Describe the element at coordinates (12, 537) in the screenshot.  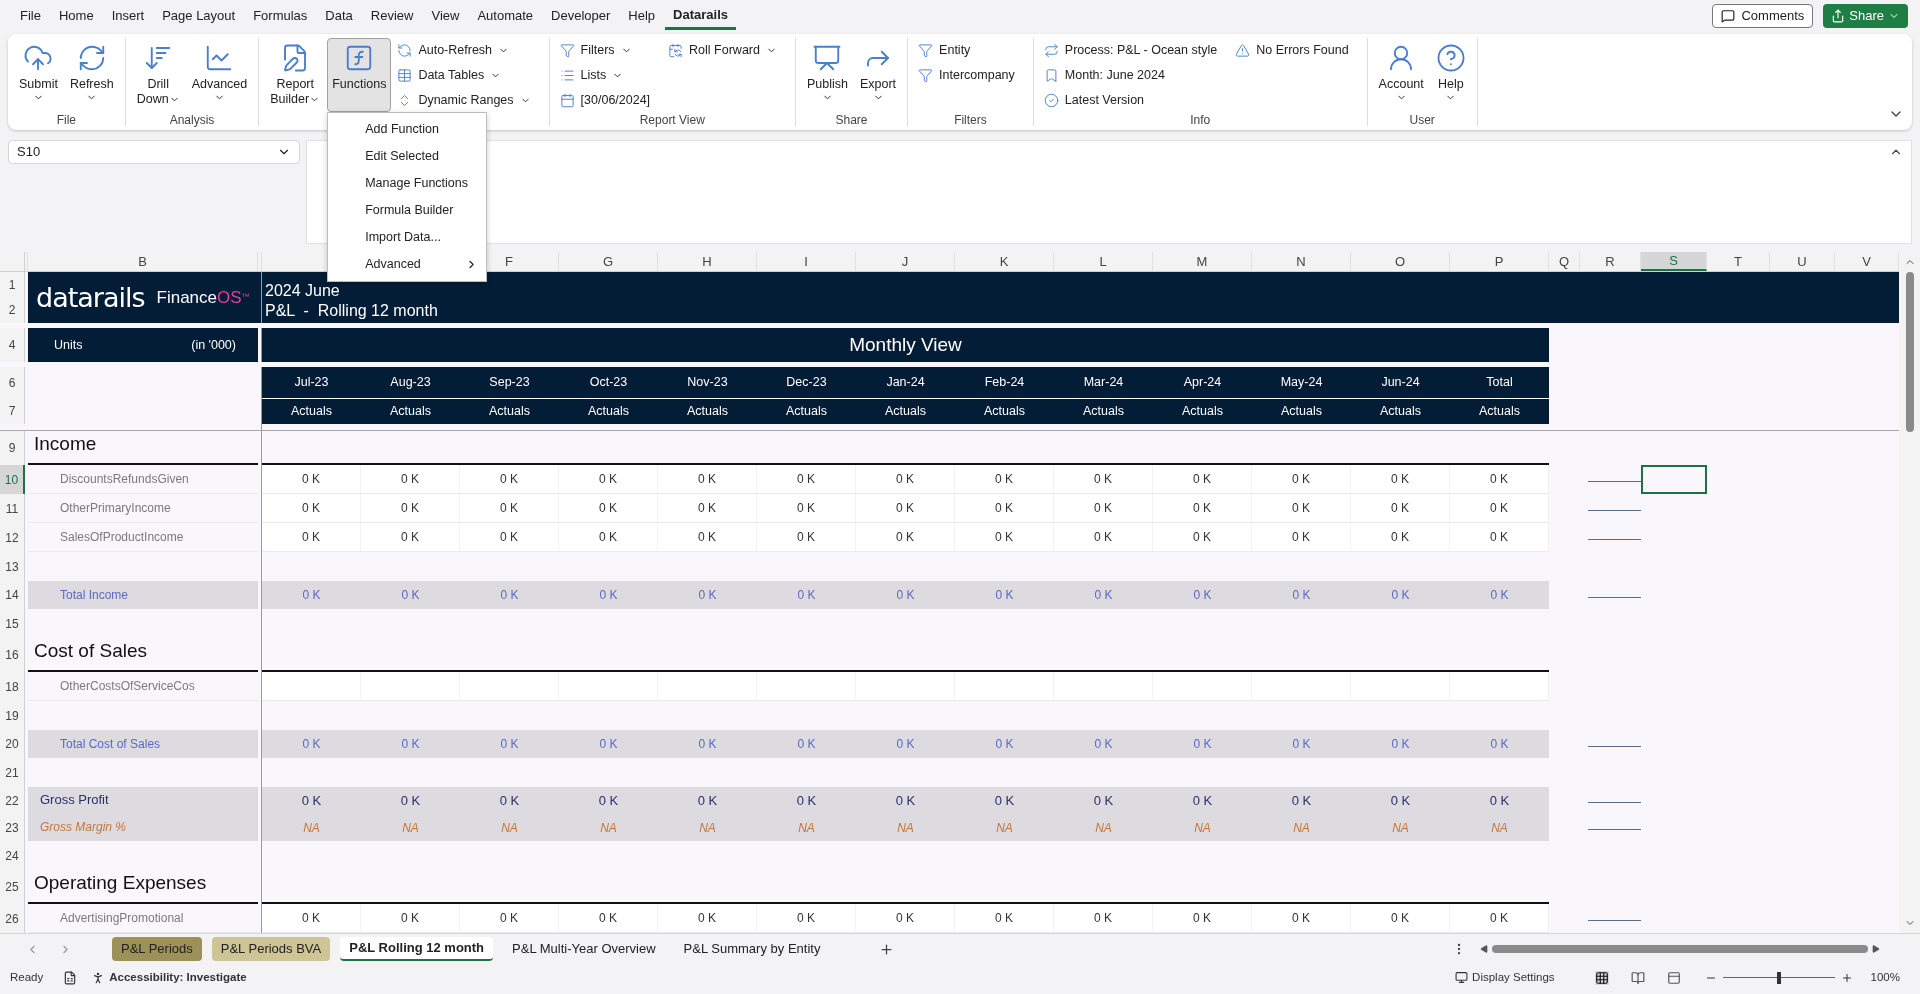
I see `row-header: 12` at that location.